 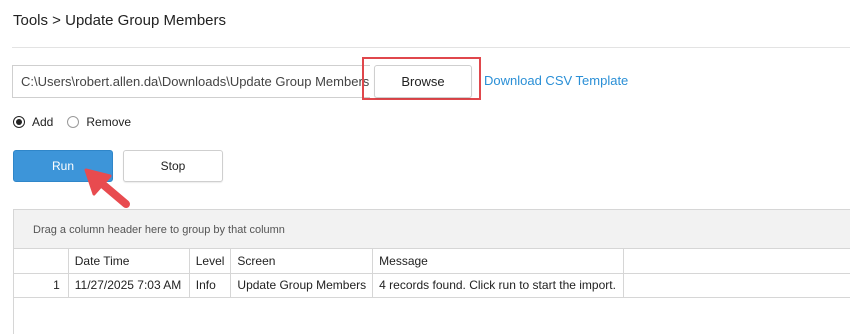 What do you see at coordinates (431, 47) in the screenshot?
I see `header-divider` at bounding box center [431, 47].